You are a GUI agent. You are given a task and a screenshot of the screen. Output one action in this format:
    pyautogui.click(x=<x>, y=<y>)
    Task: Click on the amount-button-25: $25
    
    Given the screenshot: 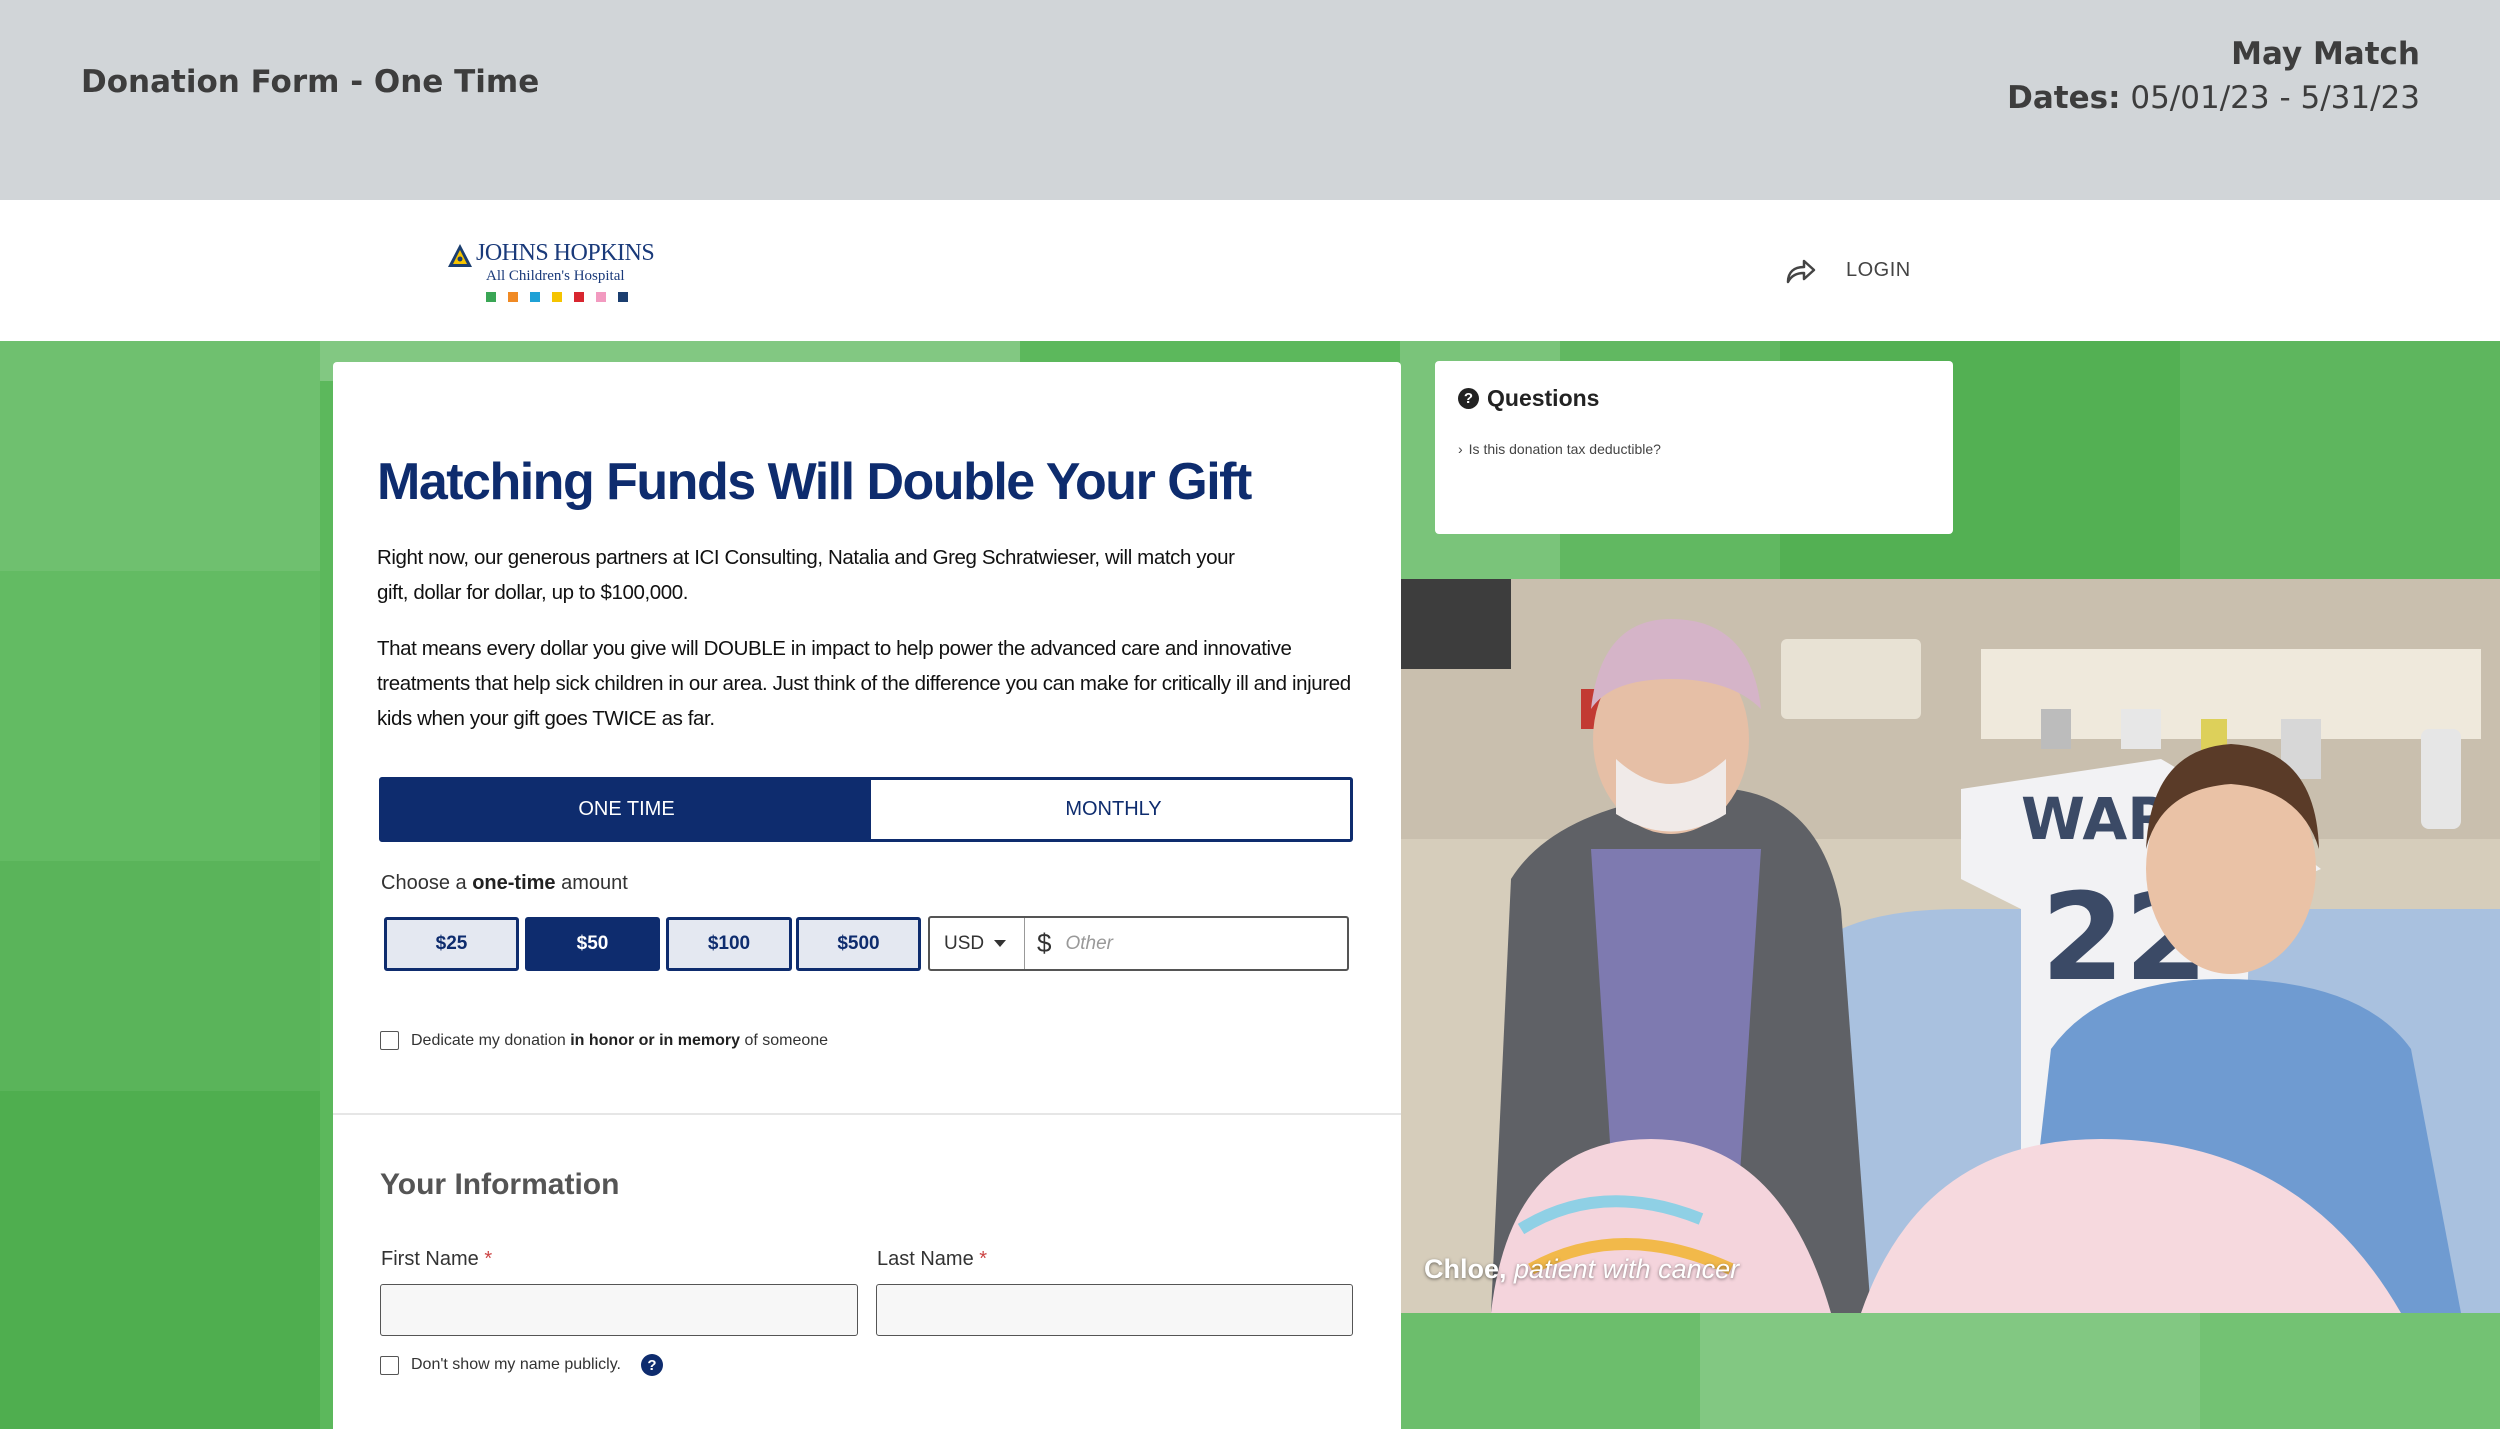 What is the action you would take?
    pyautogui.click(x=451, y=944)
    